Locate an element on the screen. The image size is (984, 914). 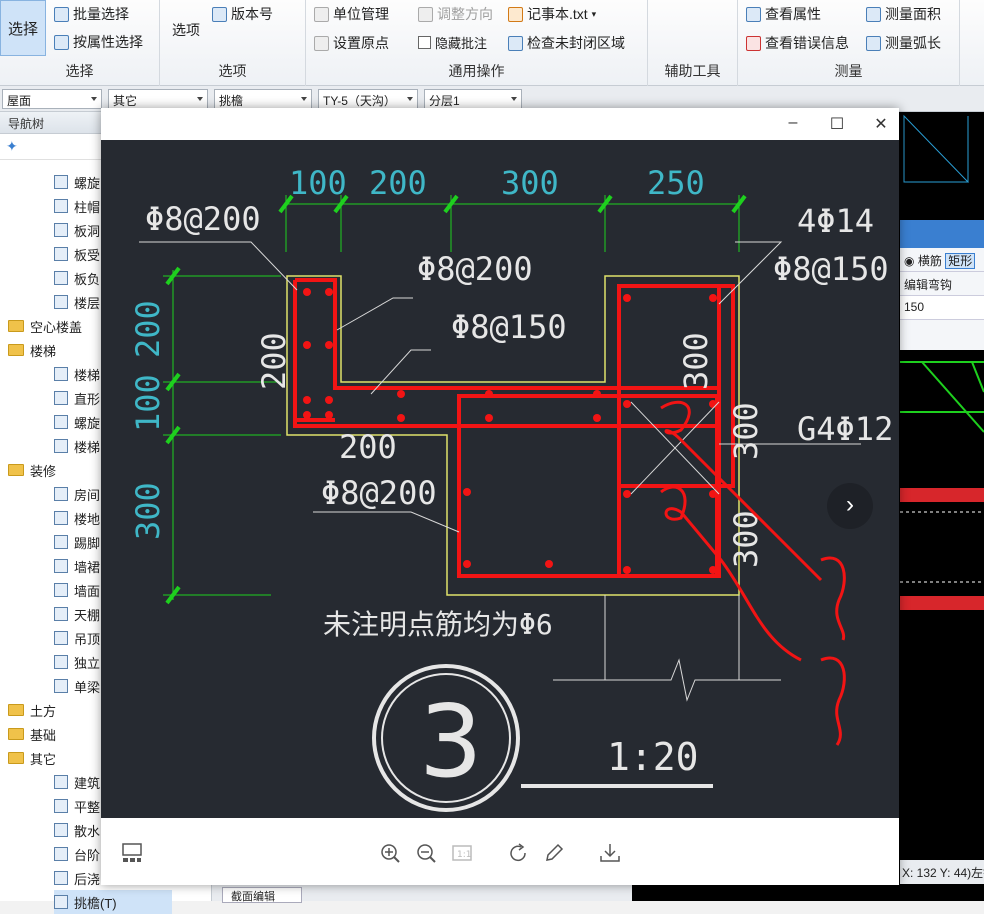
nav-item-label: 单梁 is located at coordinates (87, 687).